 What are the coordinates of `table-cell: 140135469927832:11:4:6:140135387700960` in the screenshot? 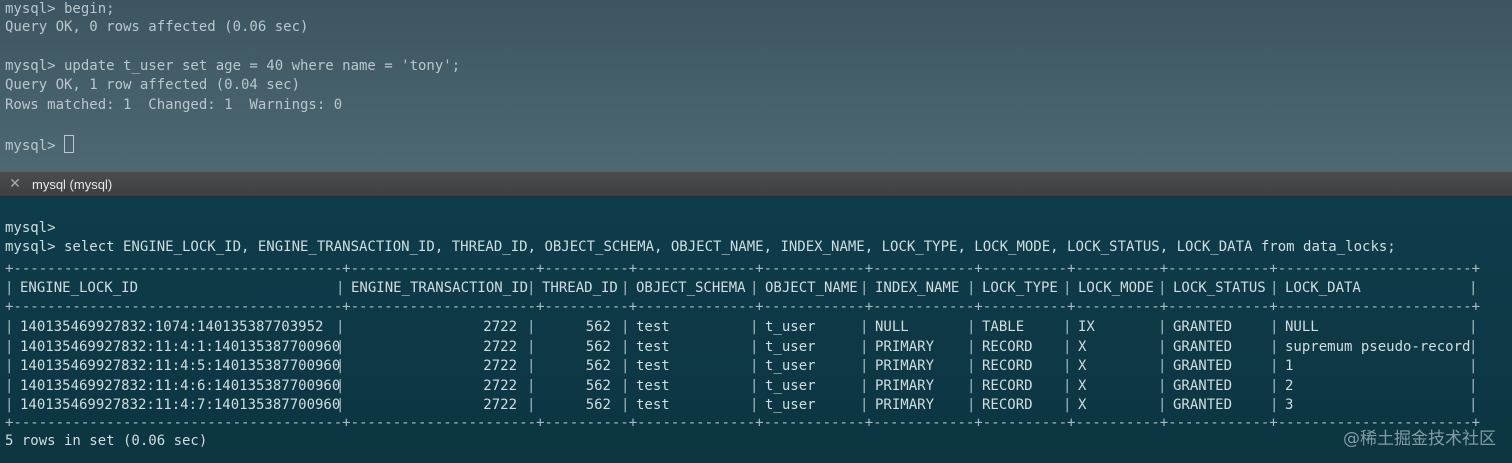 It's located at (180, 385).